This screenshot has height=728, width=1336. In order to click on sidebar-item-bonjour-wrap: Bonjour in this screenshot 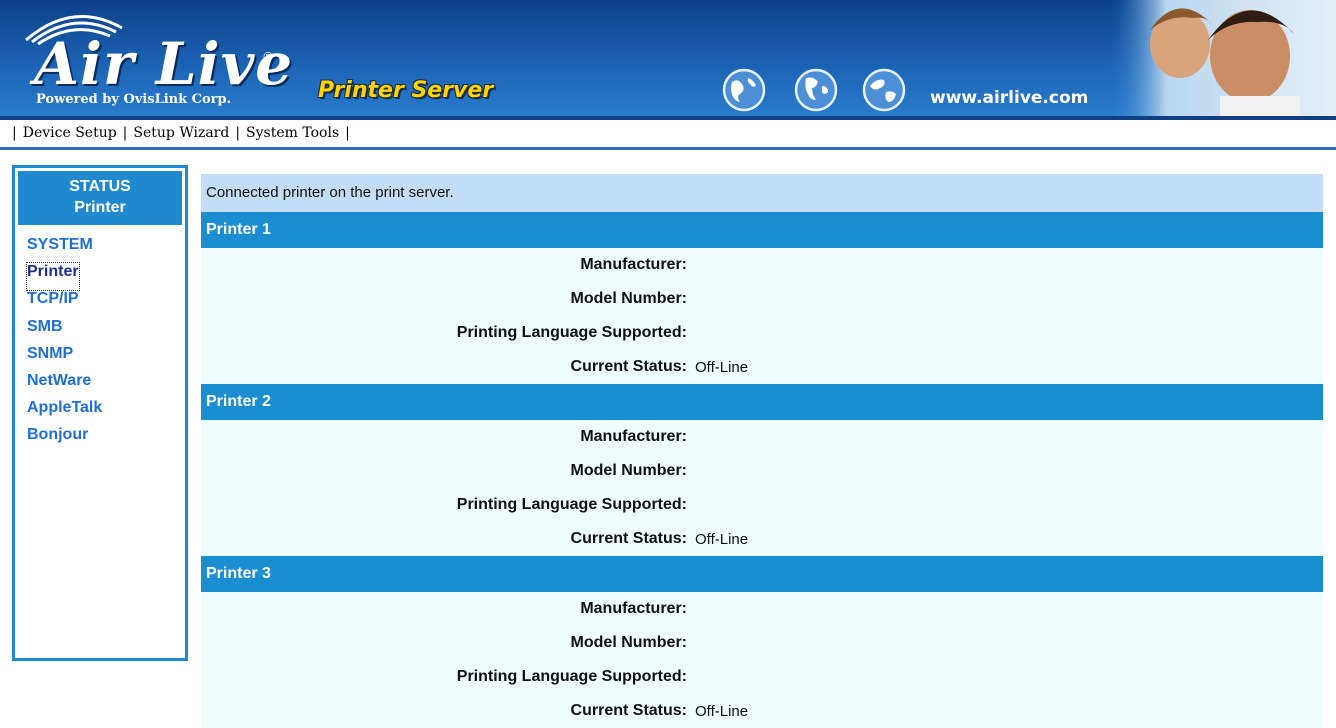, I will do `click(64, 439)`.